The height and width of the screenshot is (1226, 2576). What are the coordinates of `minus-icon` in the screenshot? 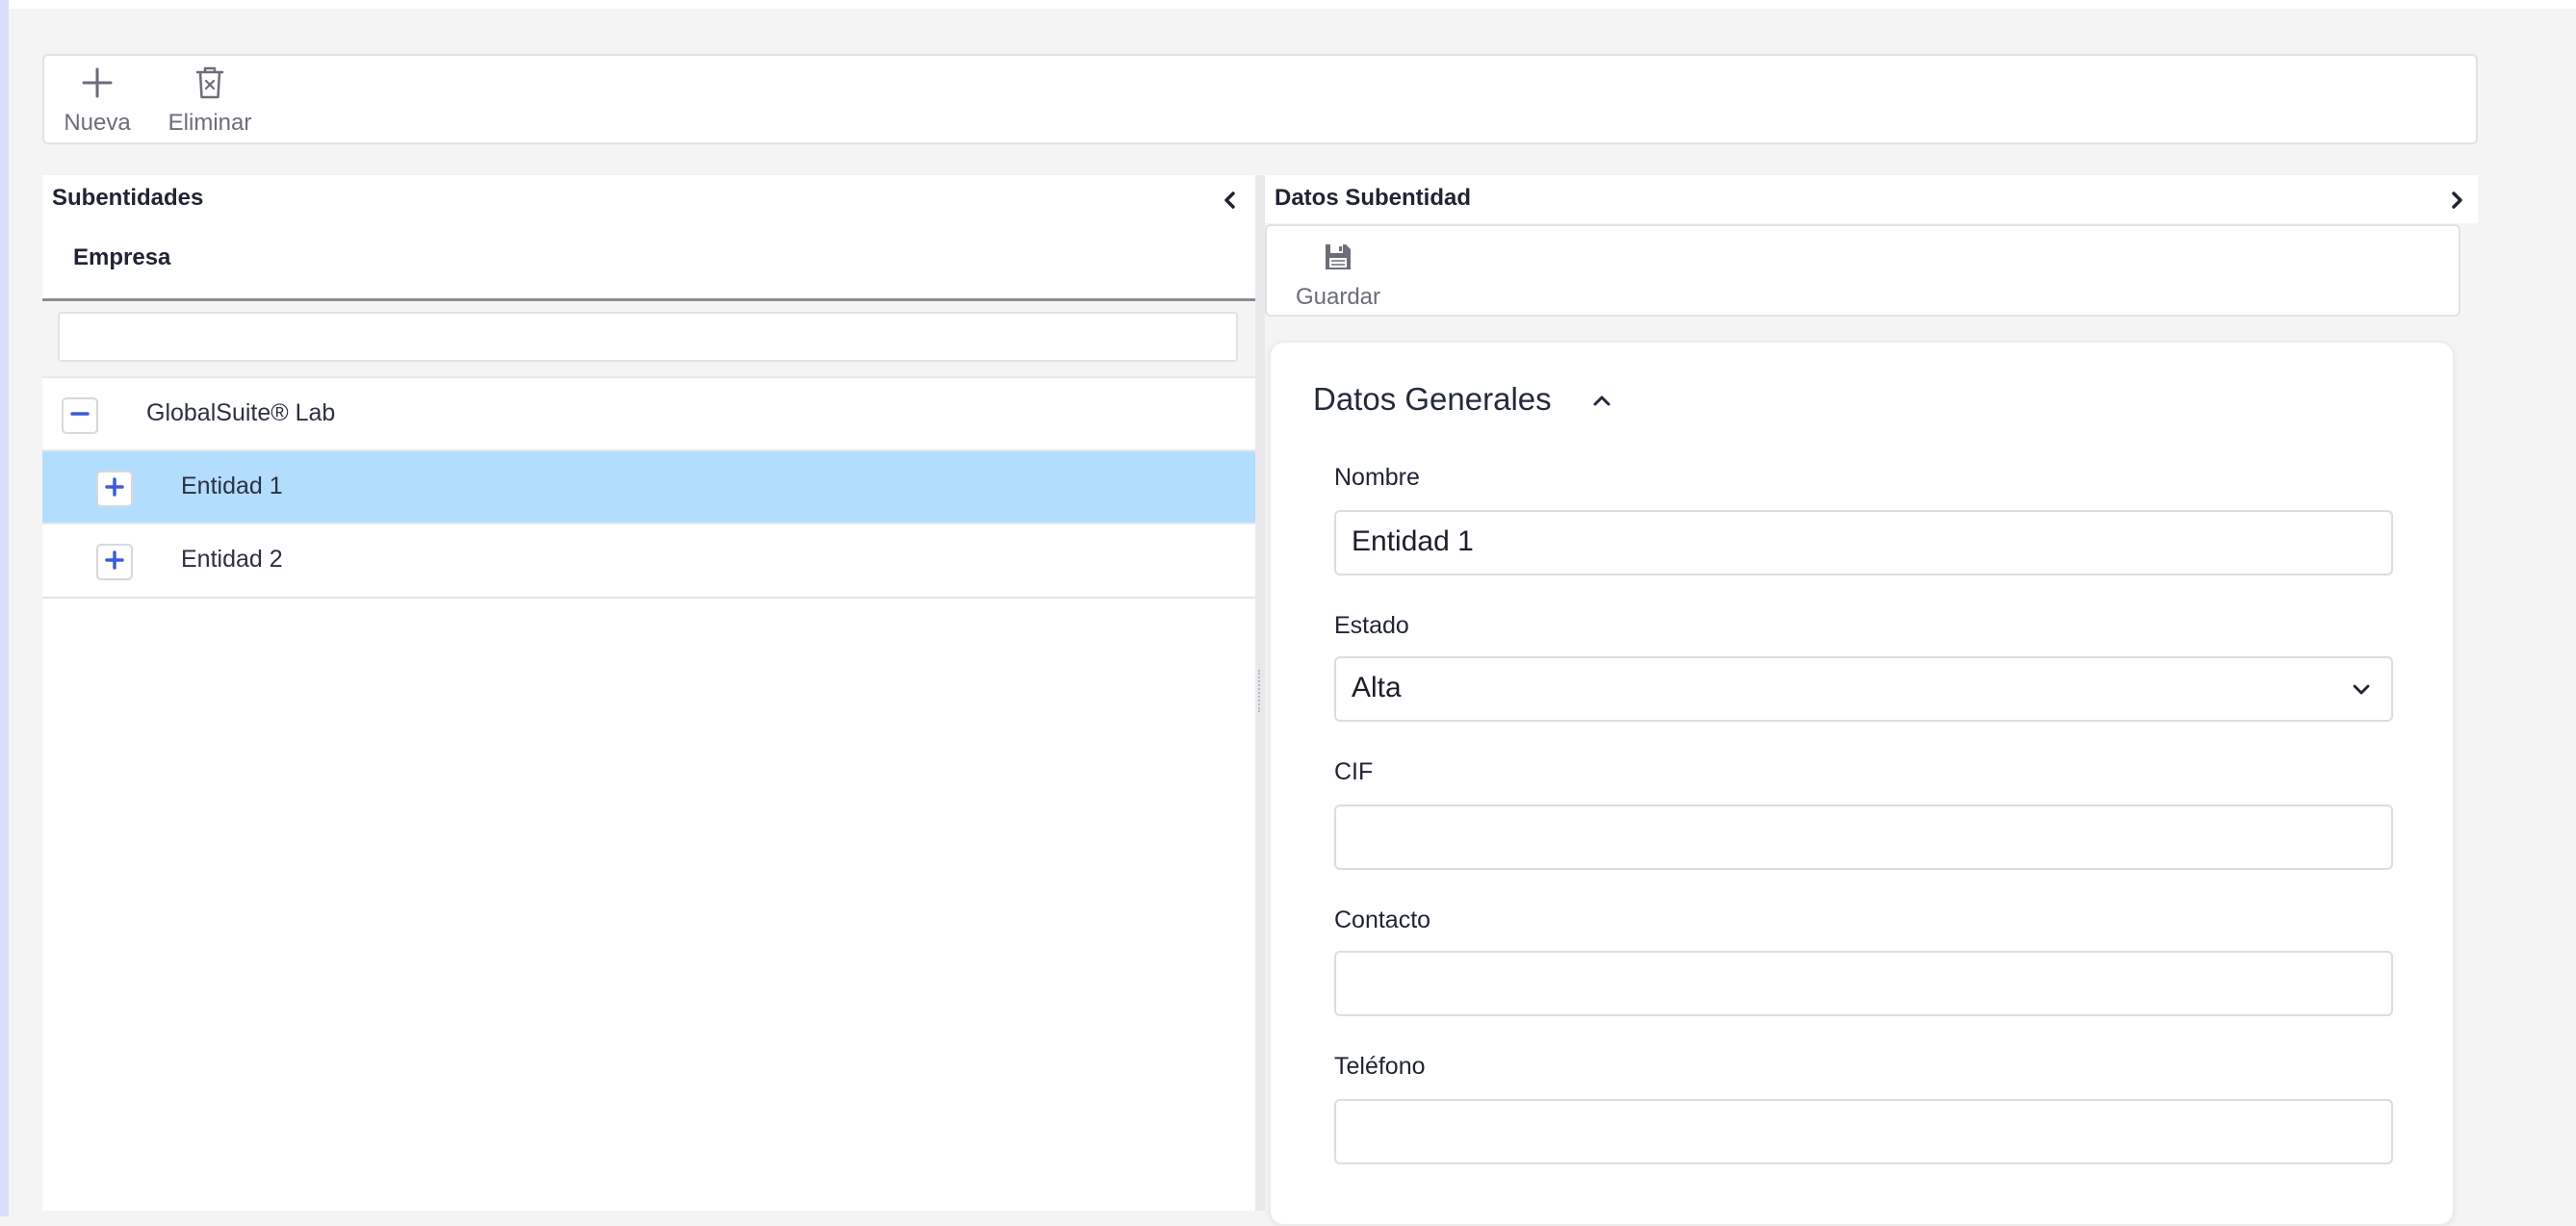 It's located at (79, 416).